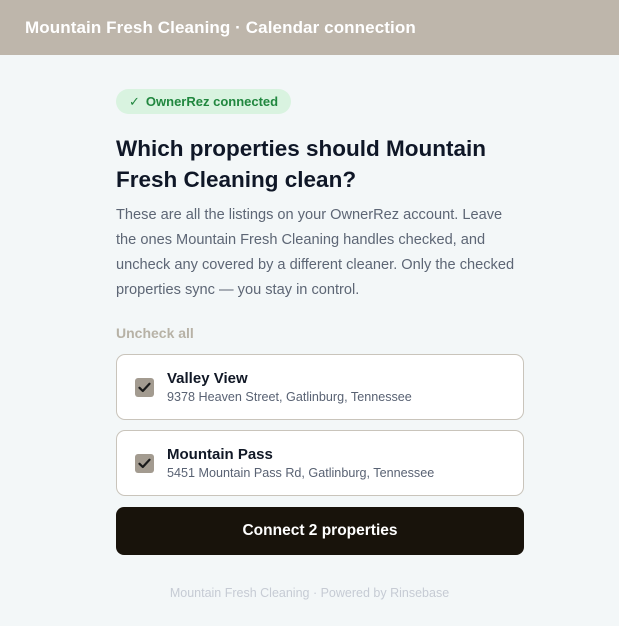  I want to click on connection-status-badge: ✓ OwnerRez connected, so click(204, 101).